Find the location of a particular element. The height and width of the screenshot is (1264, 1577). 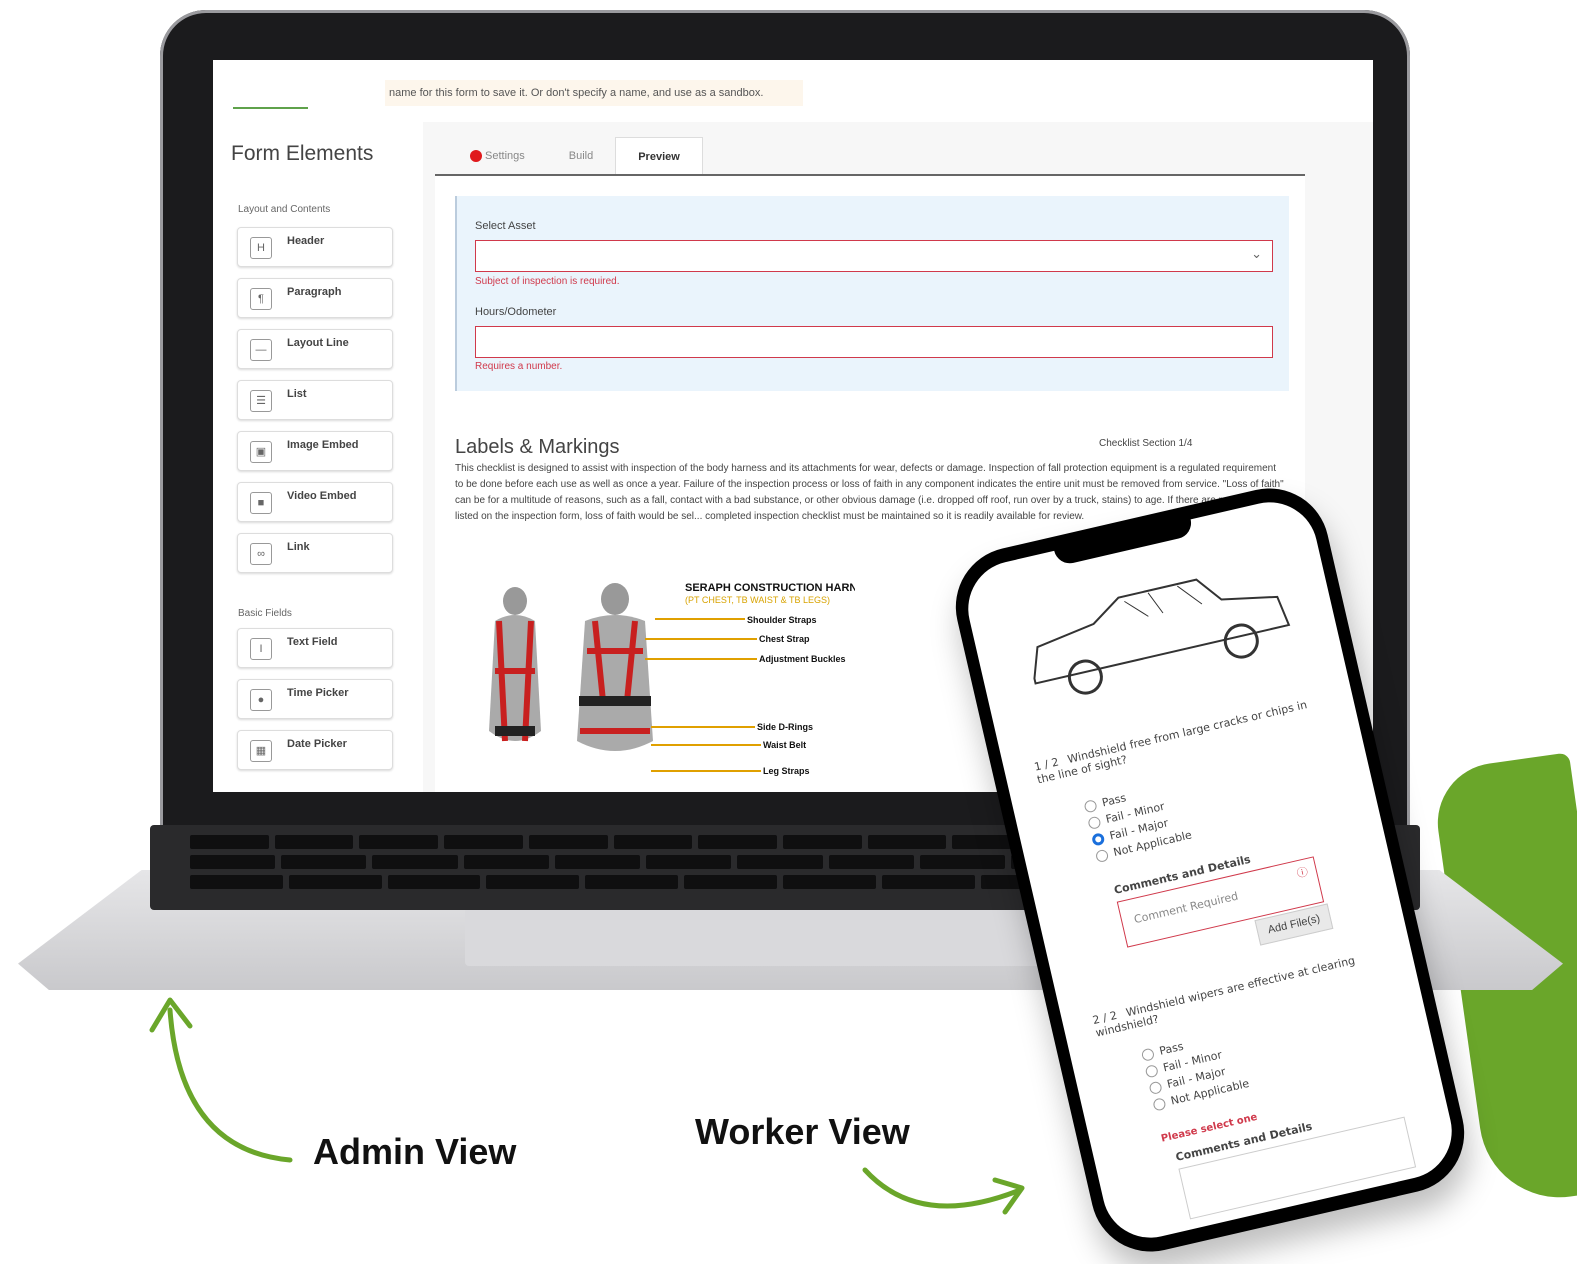

chevron-down-icon: ⌄ is located at coordinates (1256, 253).